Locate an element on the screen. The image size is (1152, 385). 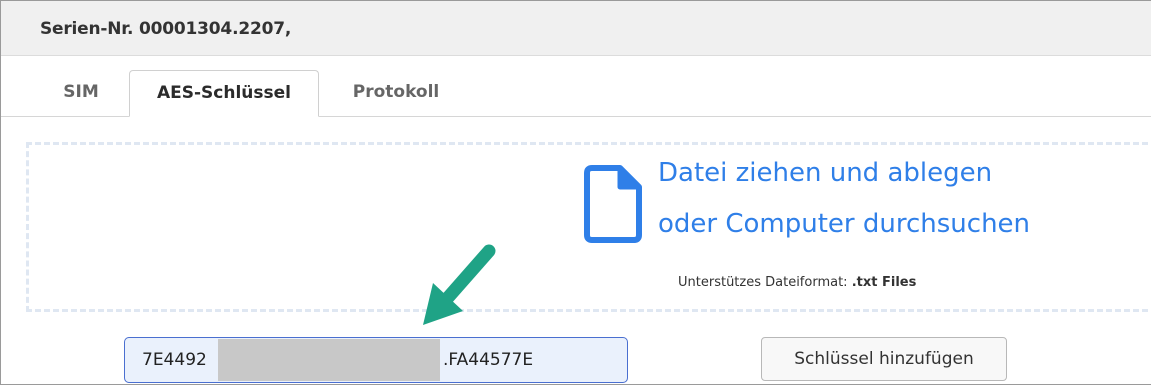
file-icon is located at coordinates (613, 204).